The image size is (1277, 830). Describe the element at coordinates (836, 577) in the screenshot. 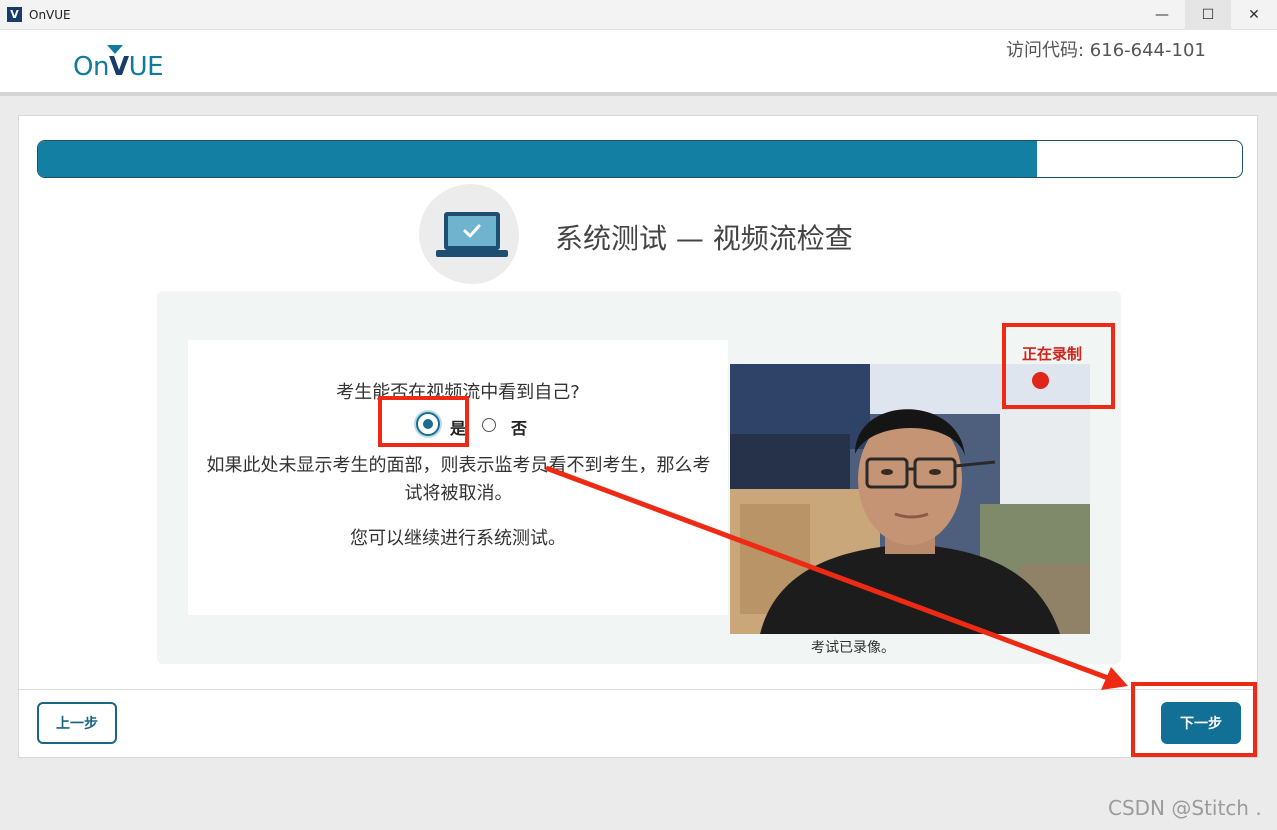

I see `annotation-arrow-icon` at that location.